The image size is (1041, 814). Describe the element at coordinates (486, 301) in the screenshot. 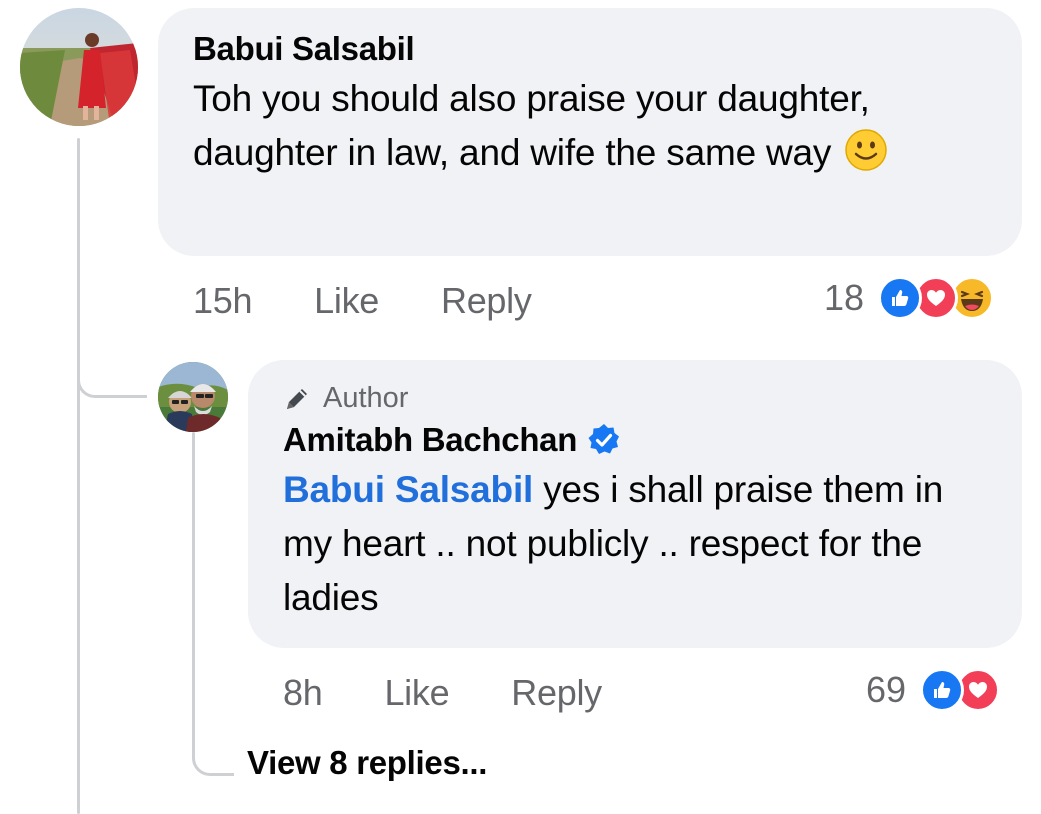

I see `comment-reply-button: Reply` at that location.